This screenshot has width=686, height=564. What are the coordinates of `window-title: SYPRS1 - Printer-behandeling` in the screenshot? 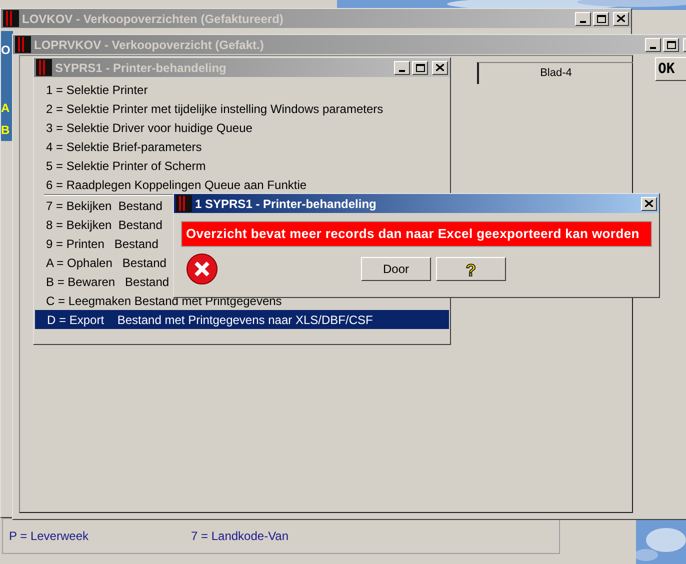 It's located at (140, 68).